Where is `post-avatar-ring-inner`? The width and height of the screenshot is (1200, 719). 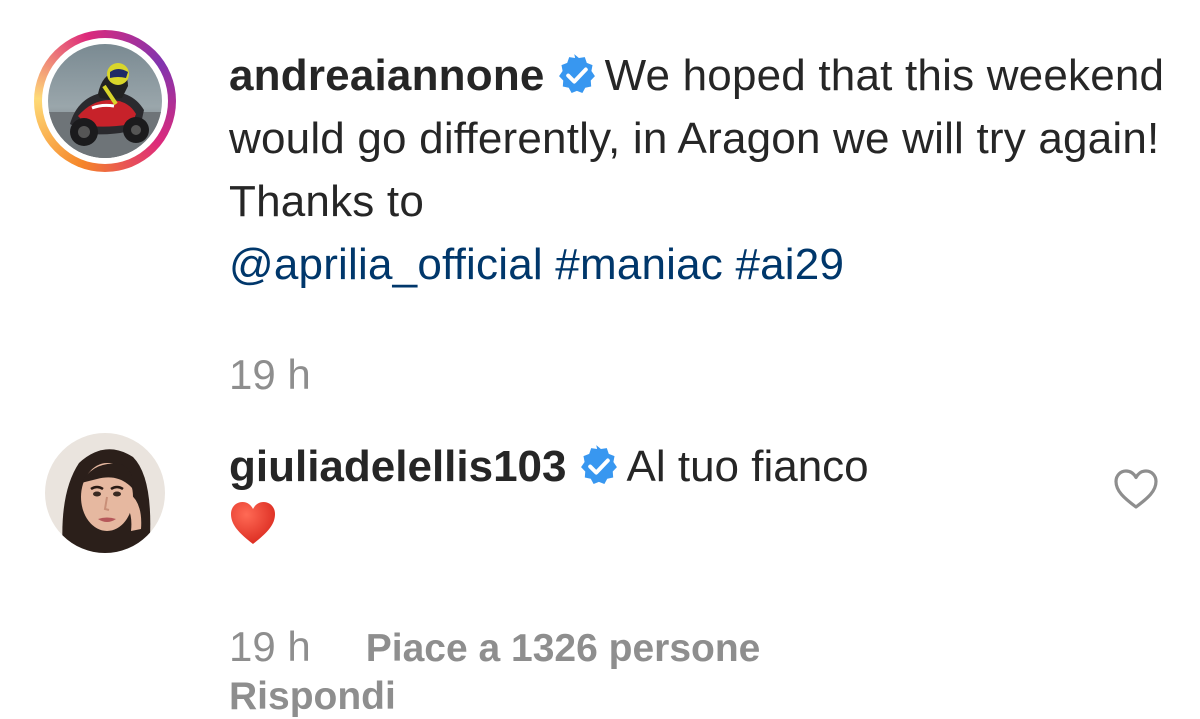 post-avatar-ring-inner is located at coordinates (105, 101).